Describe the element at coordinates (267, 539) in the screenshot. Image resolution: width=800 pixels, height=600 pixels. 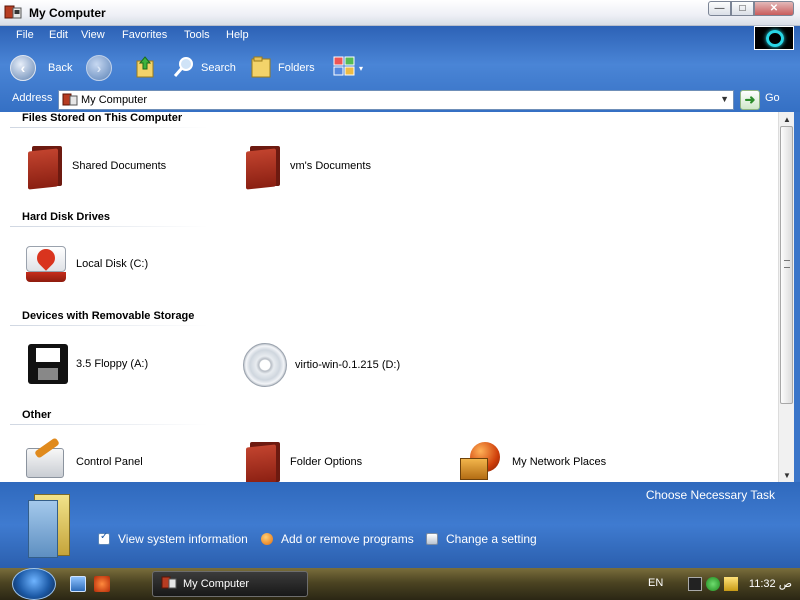
I see `add-remove-programs-icon` at that location.